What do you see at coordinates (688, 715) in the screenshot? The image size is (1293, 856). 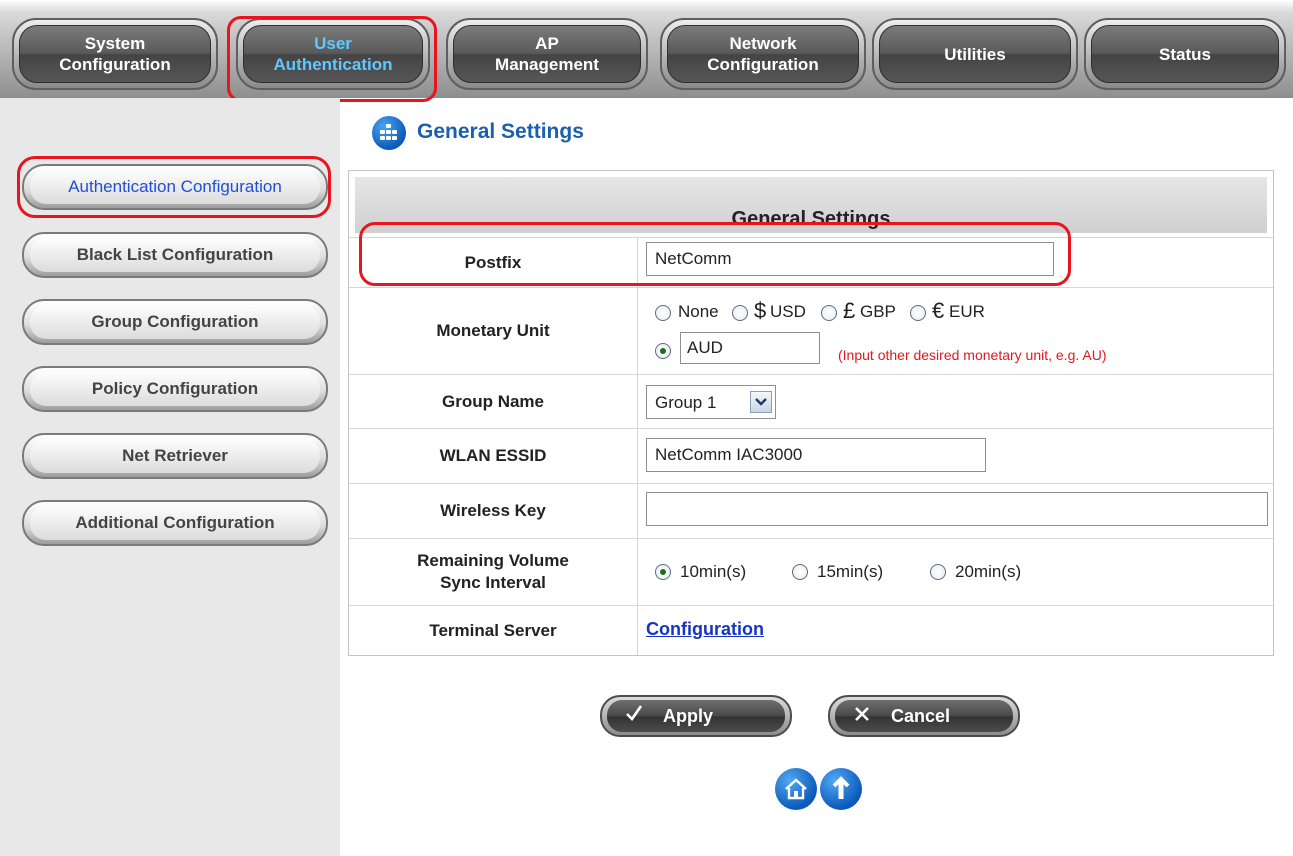 I see `apply-label: Apply` at bounding box center [688, 715].